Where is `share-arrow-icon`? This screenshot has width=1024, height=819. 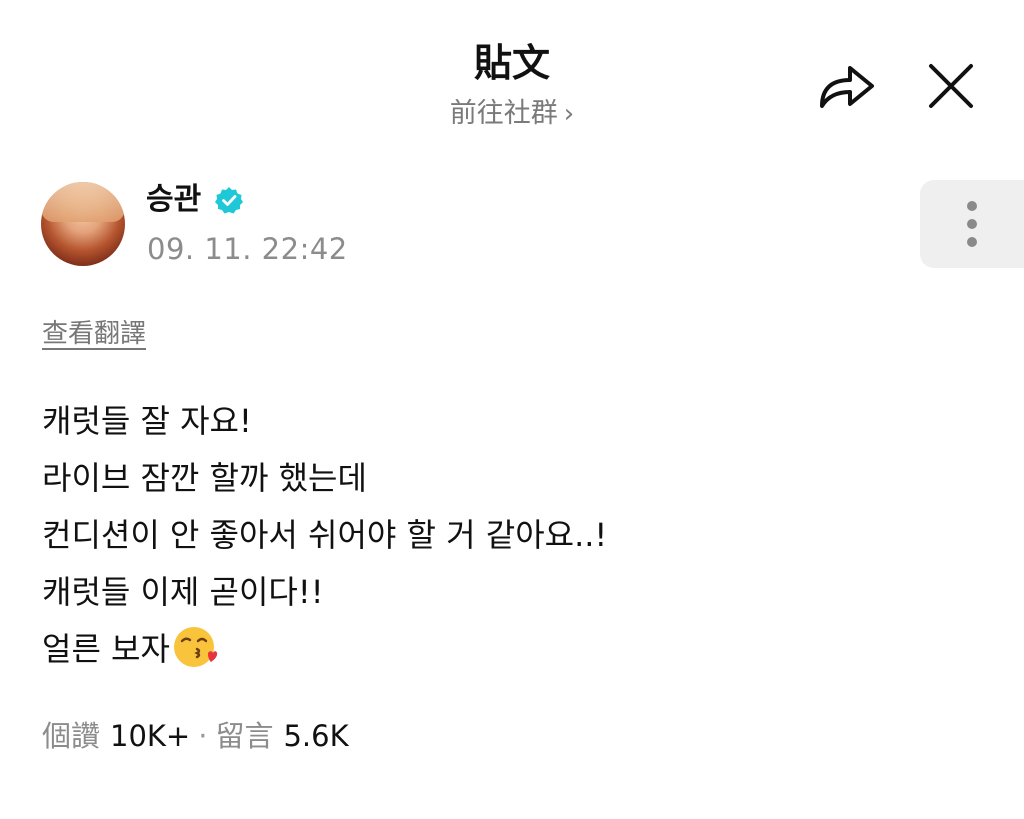
share-arrow-icon is located at coordinates (847, 87).